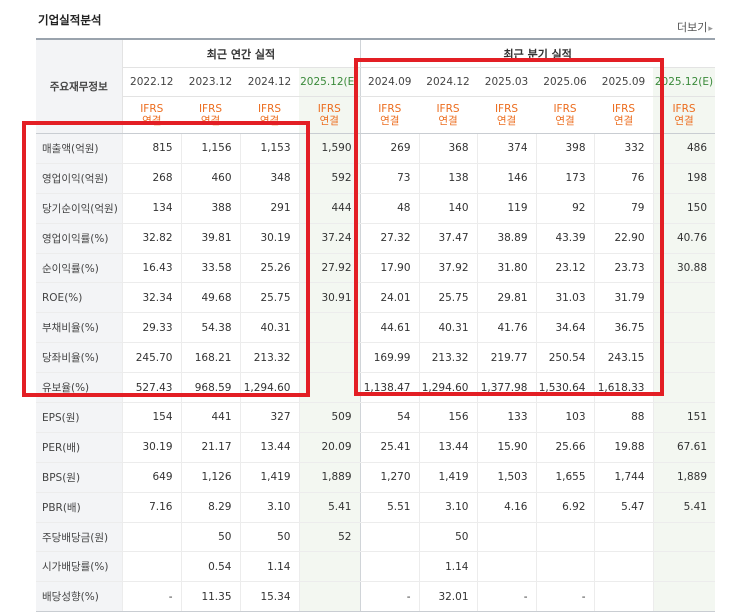 The width and height of the screenshot is (729, 612). I want to click on table-cell: 31.79, so click(623, 298).